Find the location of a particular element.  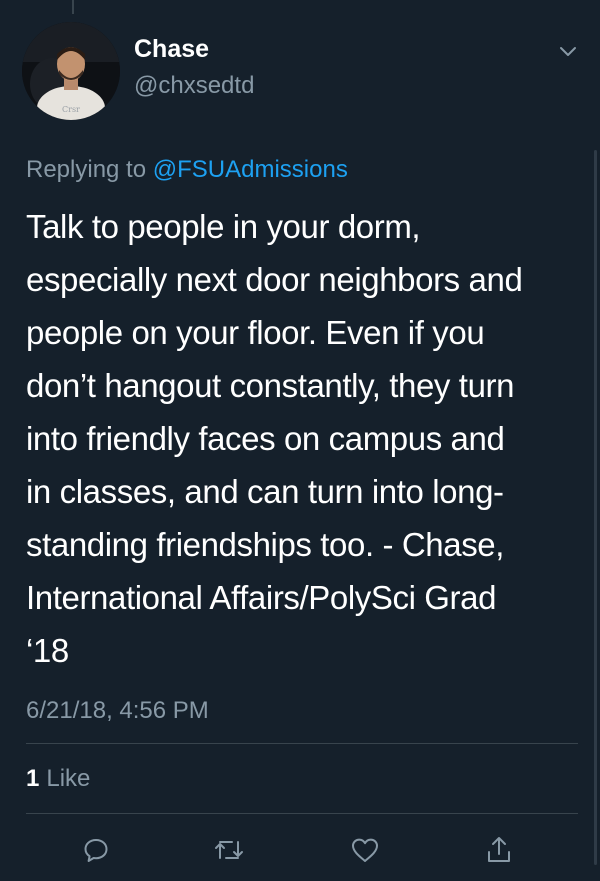

comment-icon is located at coordinates (96, 850).